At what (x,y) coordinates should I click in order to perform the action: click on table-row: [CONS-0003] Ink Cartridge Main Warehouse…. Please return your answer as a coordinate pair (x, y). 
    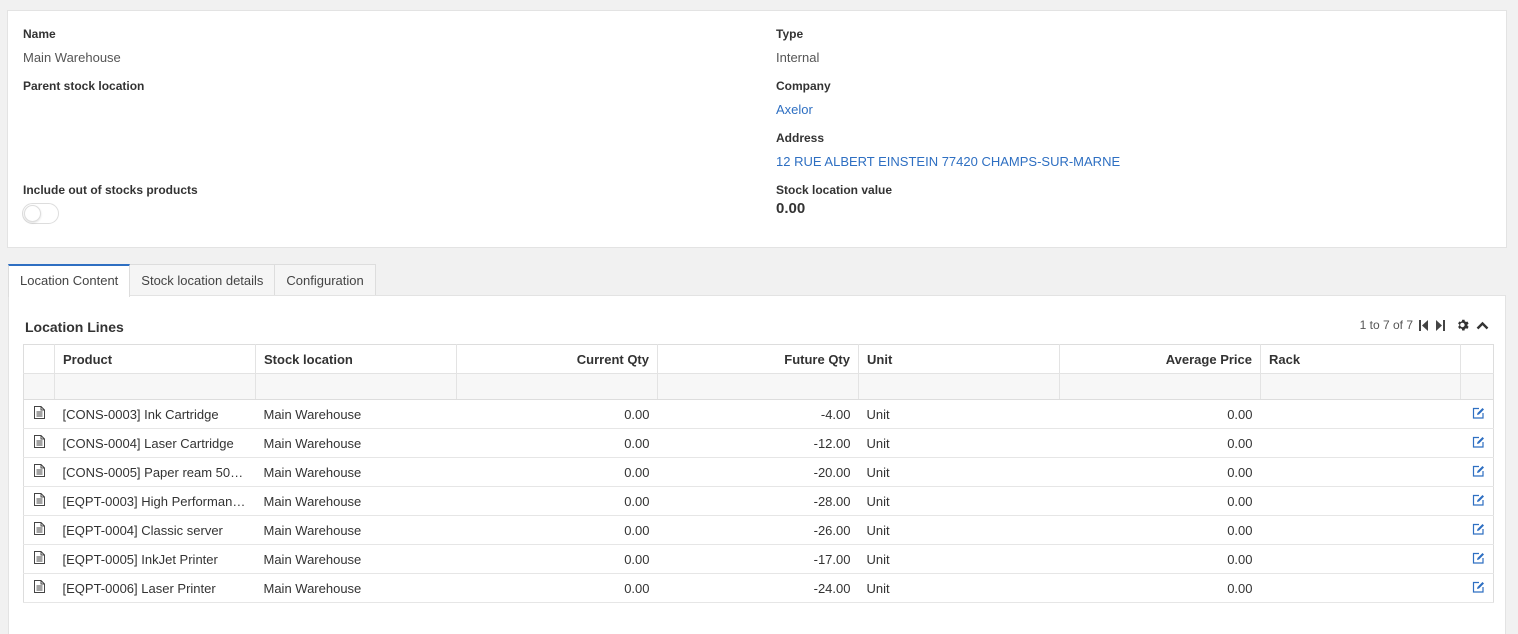
    Looking at the image, I should click on (758, 414).